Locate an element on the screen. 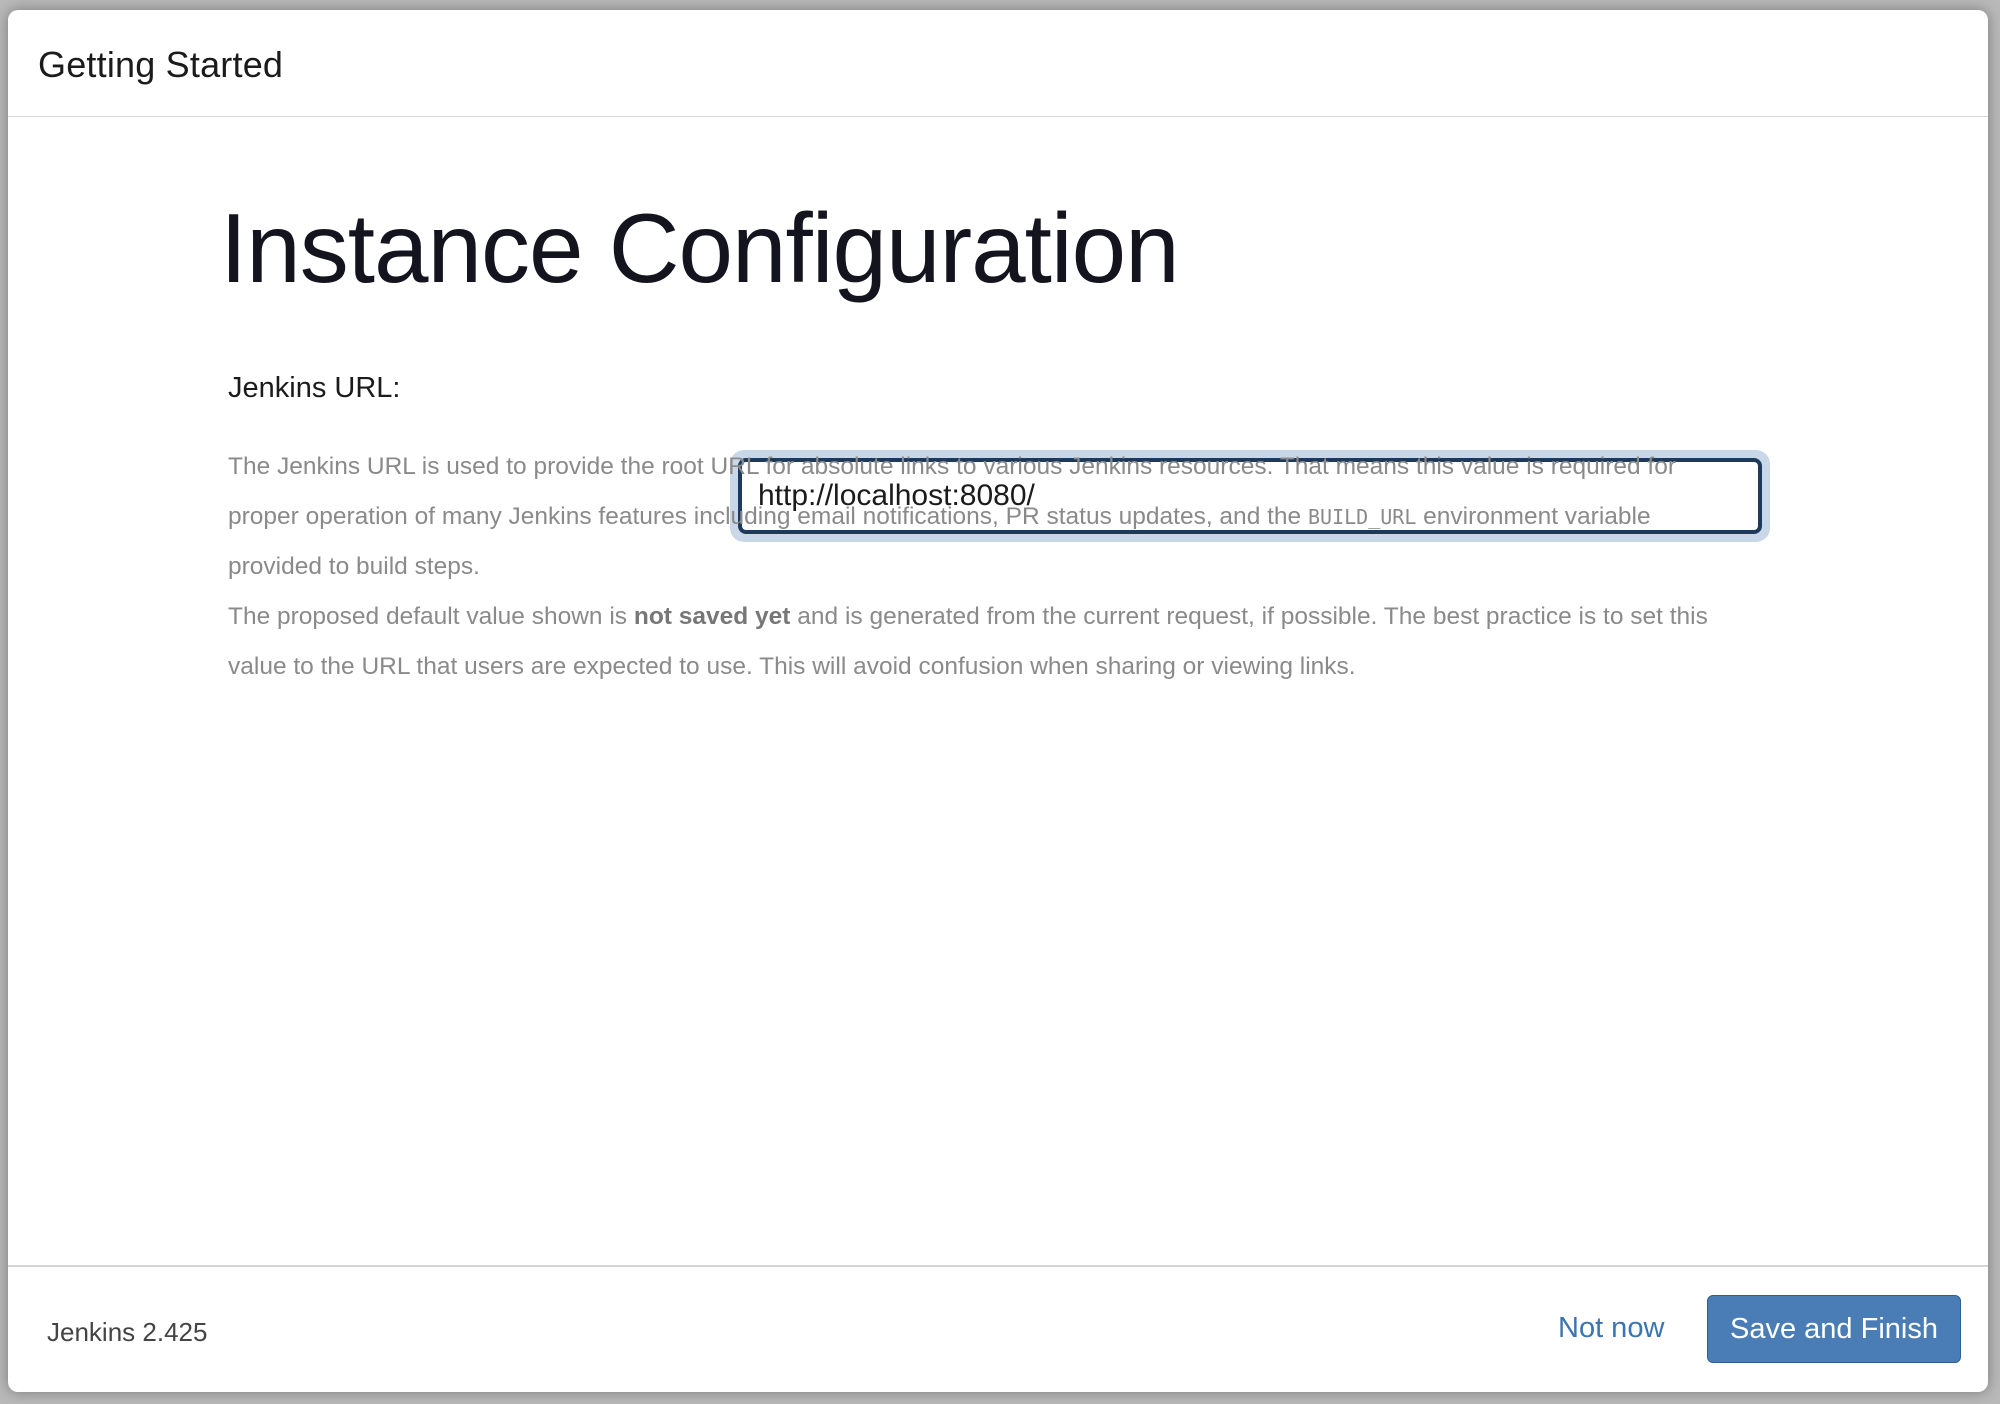 The image size is (2000, 1404). save-and-finish-button: Save and Finish is located at coordinates (1834, 1329).